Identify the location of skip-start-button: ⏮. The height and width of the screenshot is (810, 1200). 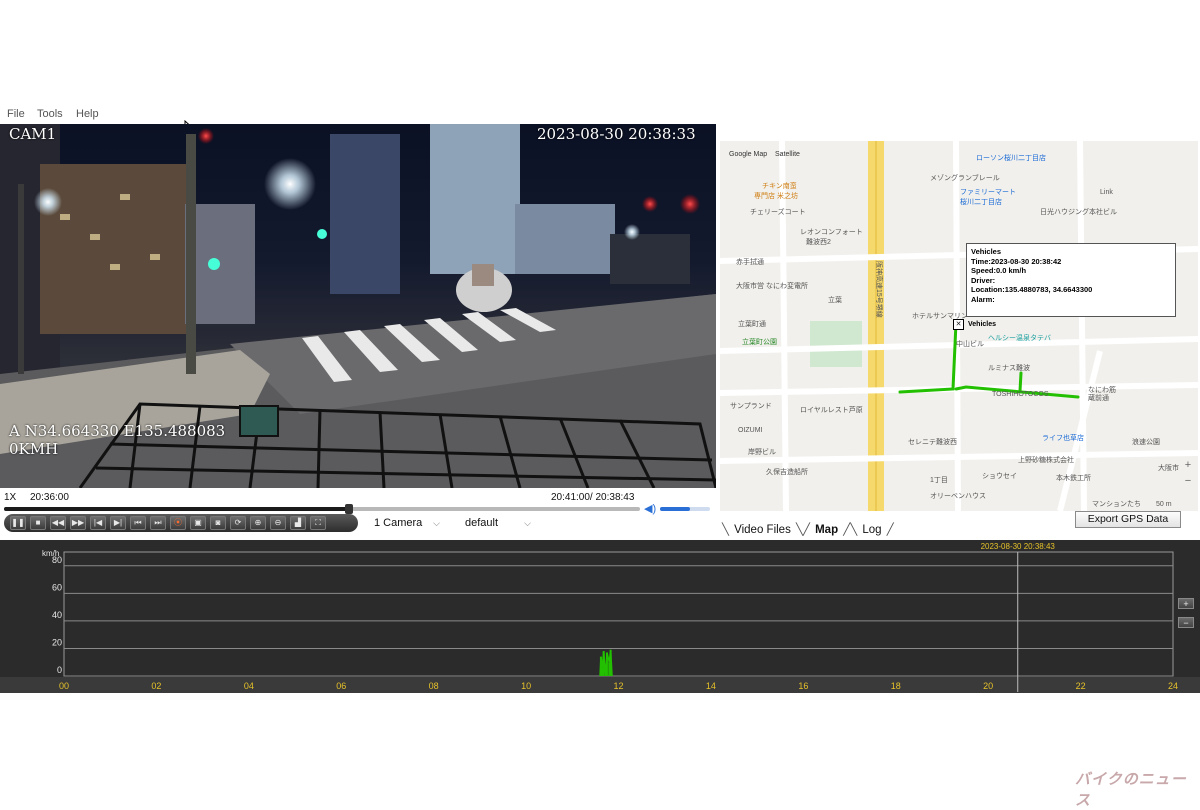
(138, 523).